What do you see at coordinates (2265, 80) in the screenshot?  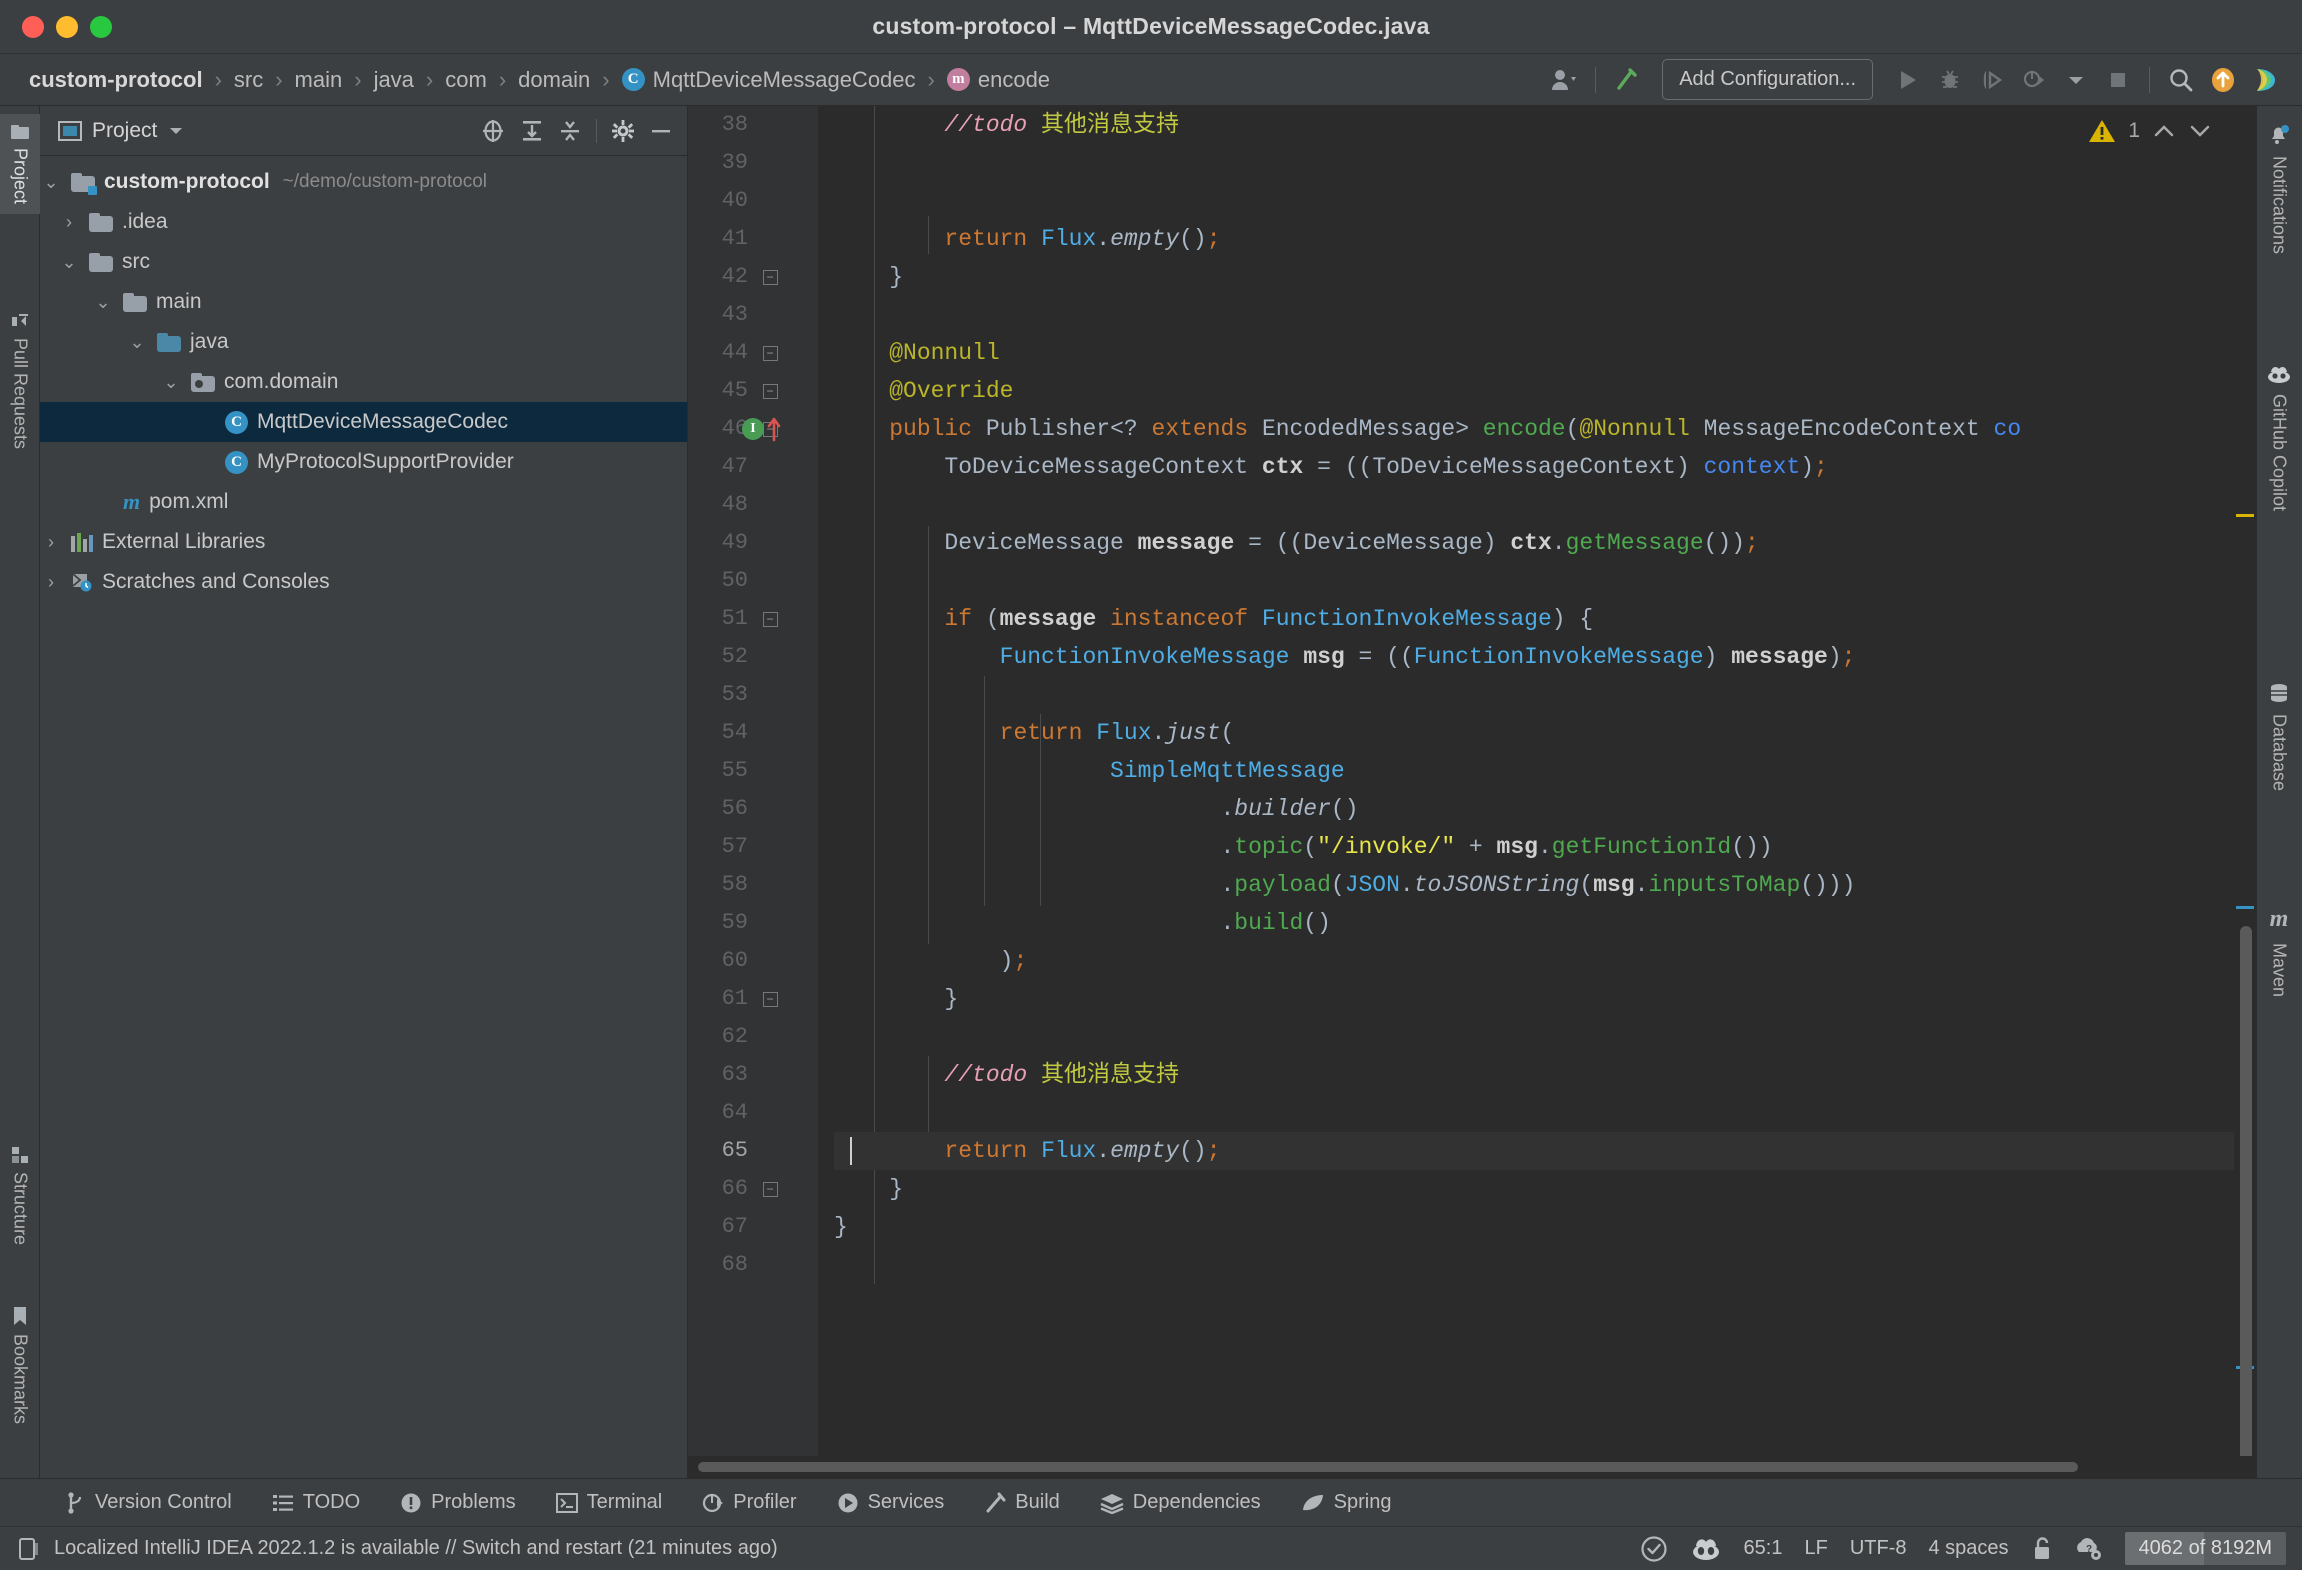 I see `copilot-icon` at bounding box center [2265, 80].